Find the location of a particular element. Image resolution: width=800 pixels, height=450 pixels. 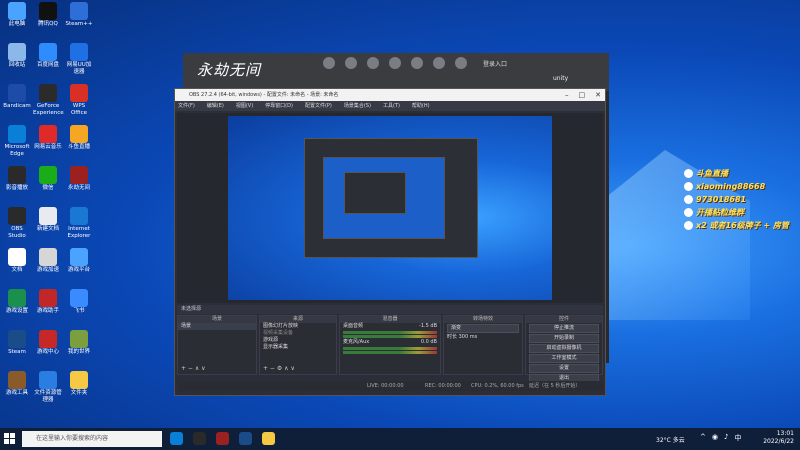

menu-item: 场景集合(S) is located at coordinates (357, 106).